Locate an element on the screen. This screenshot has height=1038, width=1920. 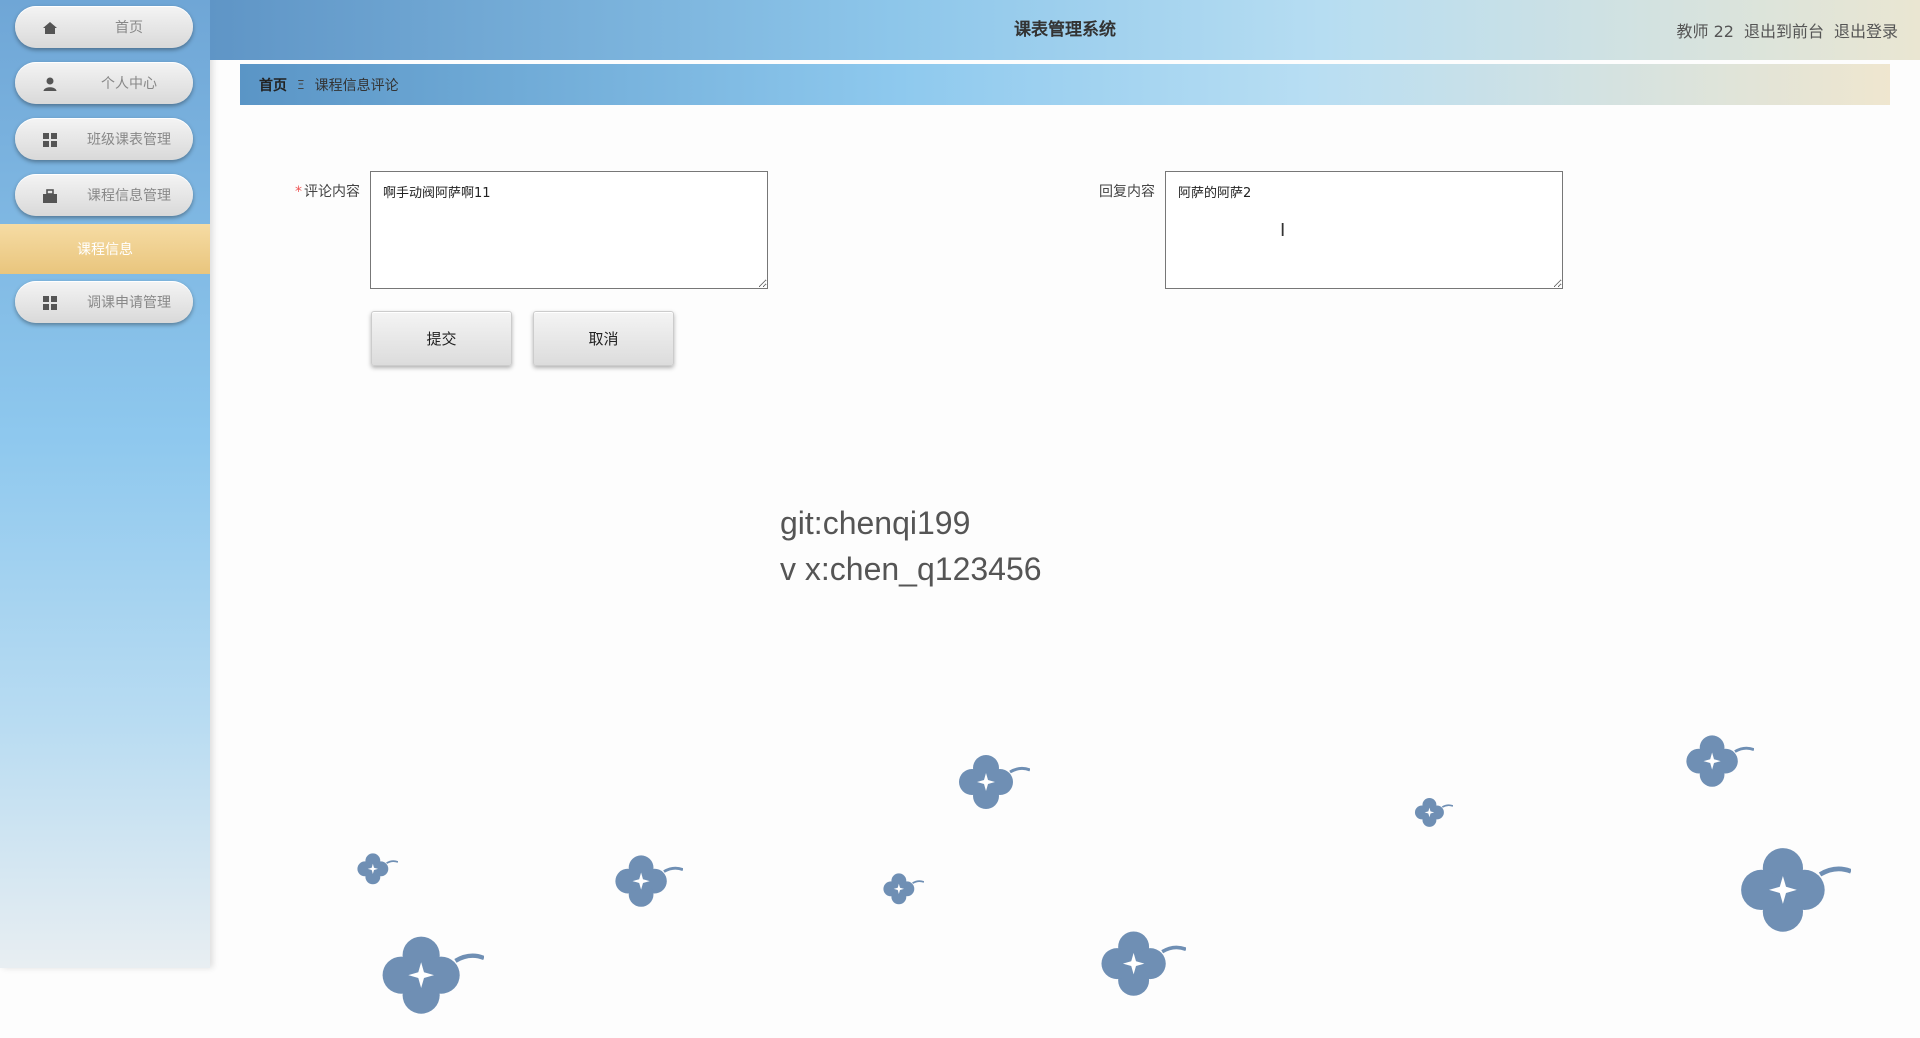
sidebar-item-label: 调课申请管理 is located at coordinates (129, 303).